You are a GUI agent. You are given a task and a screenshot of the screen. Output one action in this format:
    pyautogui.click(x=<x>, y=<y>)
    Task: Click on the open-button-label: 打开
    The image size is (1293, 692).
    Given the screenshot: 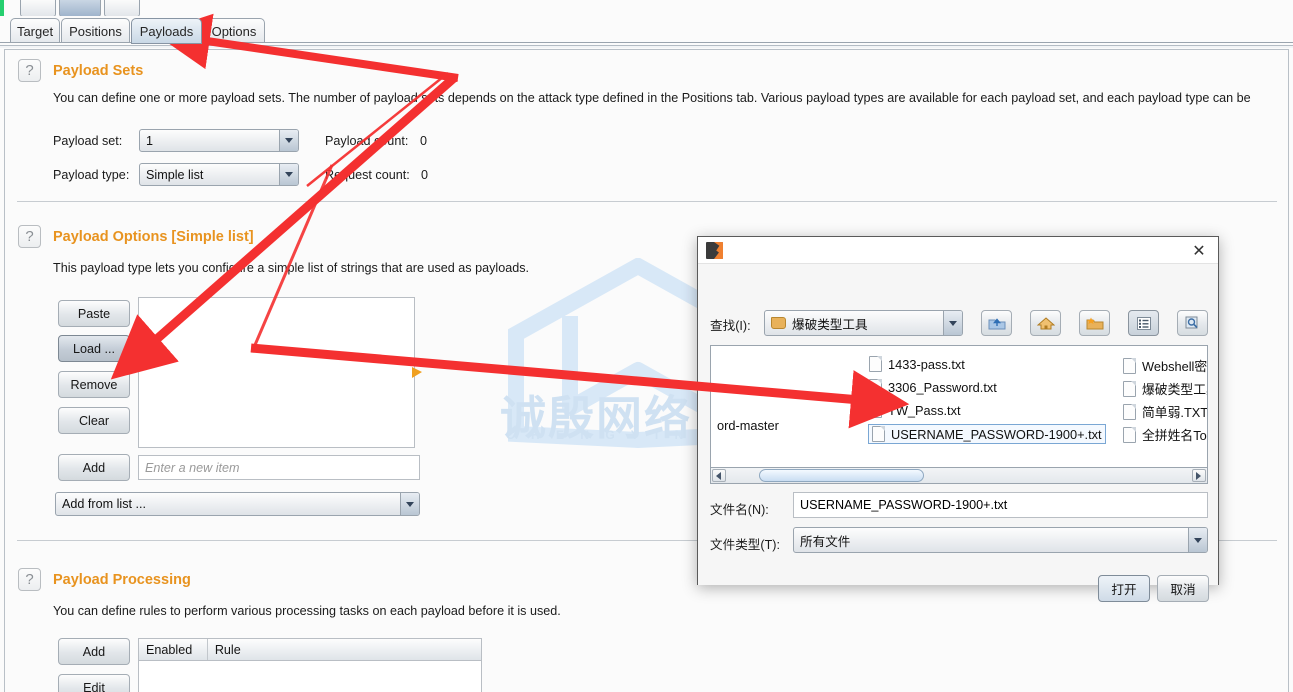 What is the action you would take?
    pyautogui.click(x=1124, y=590)
    